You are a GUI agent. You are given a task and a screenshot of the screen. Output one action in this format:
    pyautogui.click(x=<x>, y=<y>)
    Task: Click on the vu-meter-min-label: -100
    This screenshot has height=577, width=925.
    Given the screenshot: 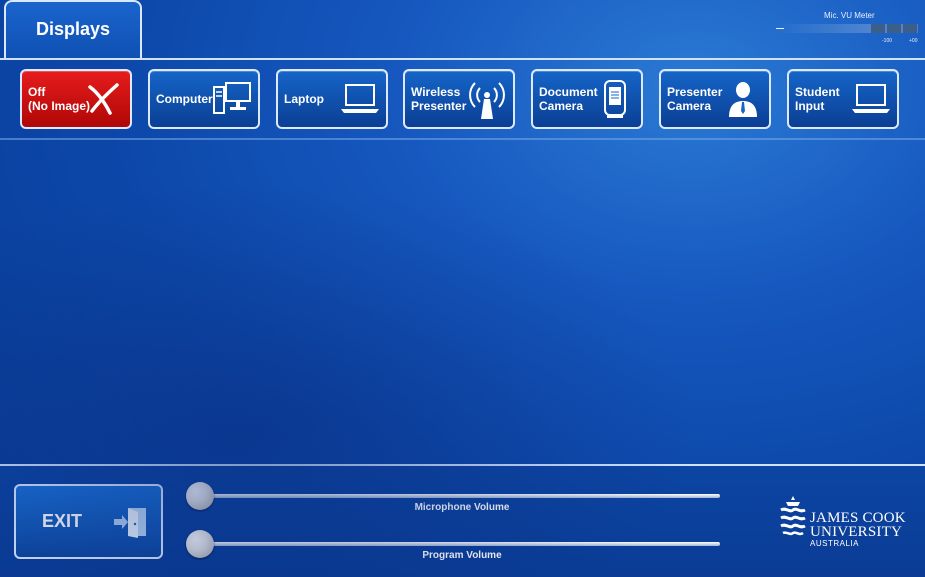 What is the action you would take?
    pyautogui.click(x=887, y=41)
    